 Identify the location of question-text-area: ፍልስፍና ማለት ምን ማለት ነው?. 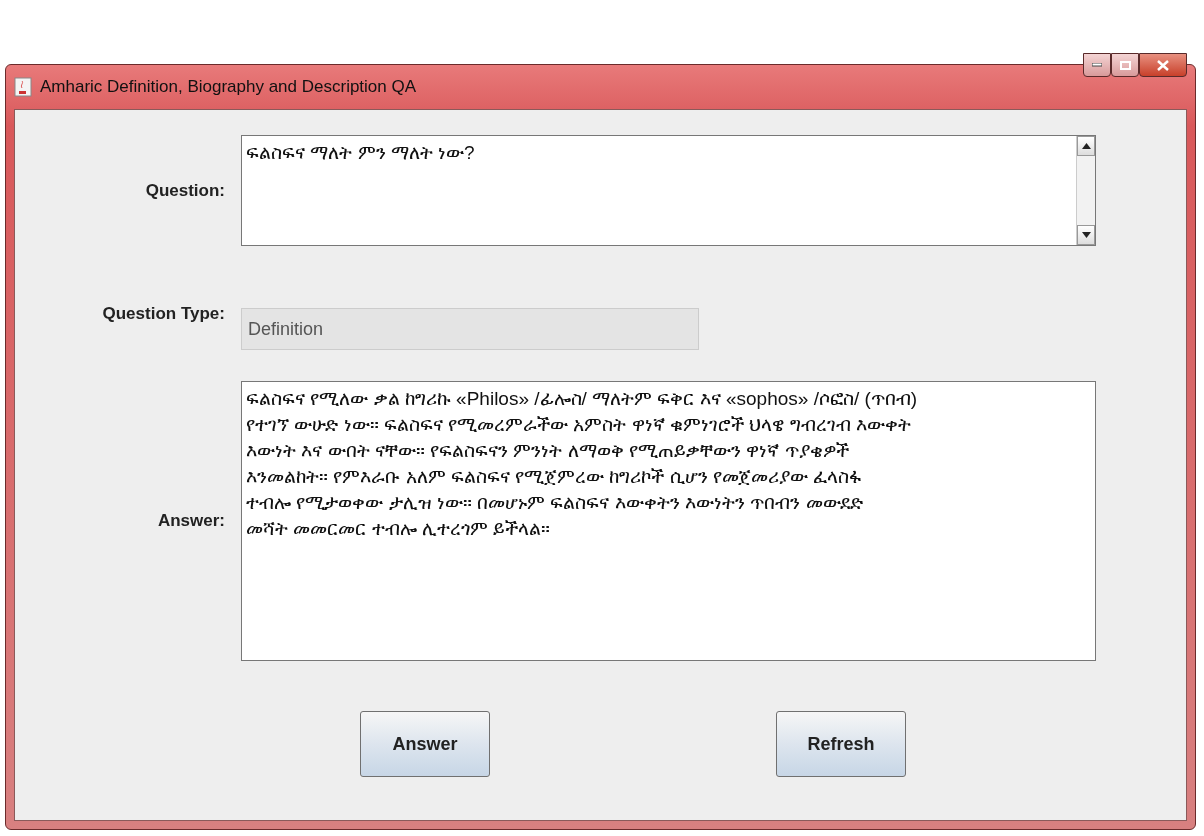
(668, 190).